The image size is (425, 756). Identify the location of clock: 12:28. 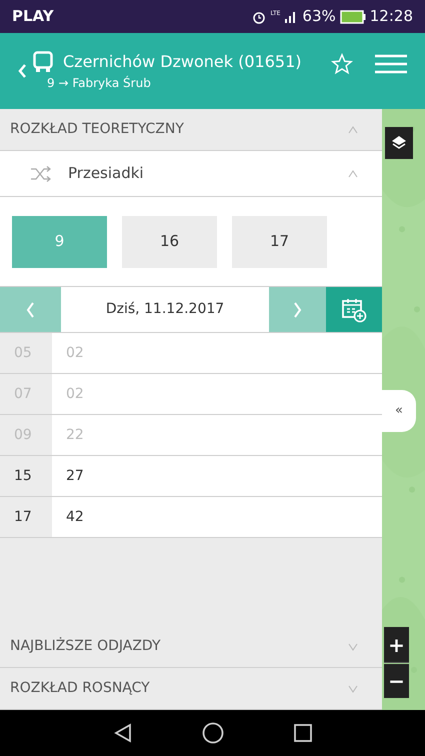
(391, 17).